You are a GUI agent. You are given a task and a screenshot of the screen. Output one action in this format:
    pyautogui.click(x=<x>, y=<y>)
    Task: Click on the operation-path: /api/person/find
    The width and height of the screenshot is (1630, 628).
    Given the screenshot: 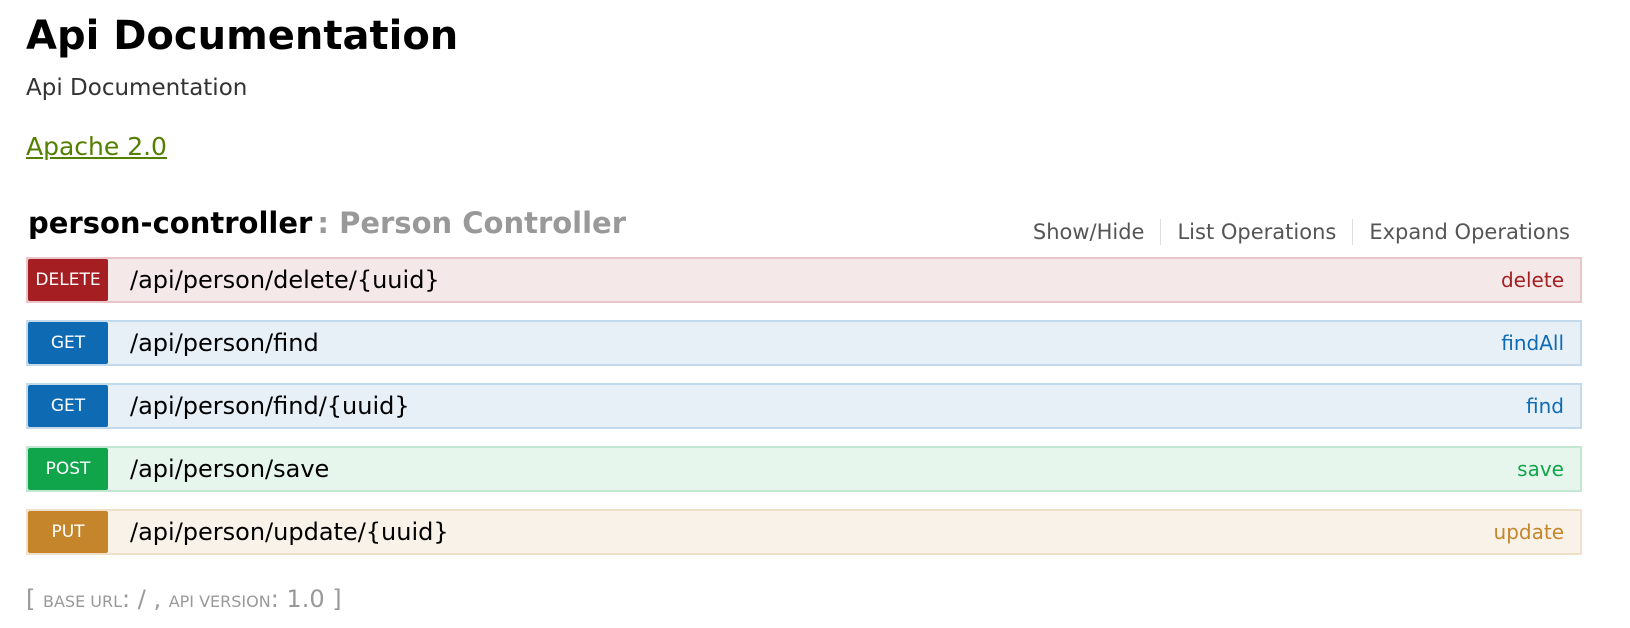 What is the action you would take?
    pyautogui.click(x=815, y=343)
    